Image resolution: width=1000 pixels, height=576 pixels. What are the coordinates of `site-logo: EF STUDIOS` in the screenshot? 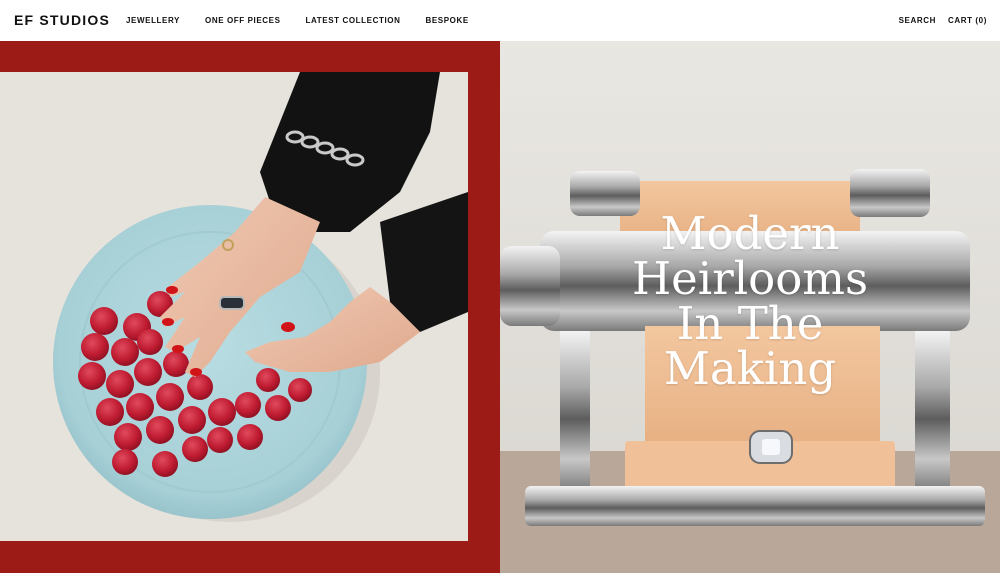 It's located at (62, 20).